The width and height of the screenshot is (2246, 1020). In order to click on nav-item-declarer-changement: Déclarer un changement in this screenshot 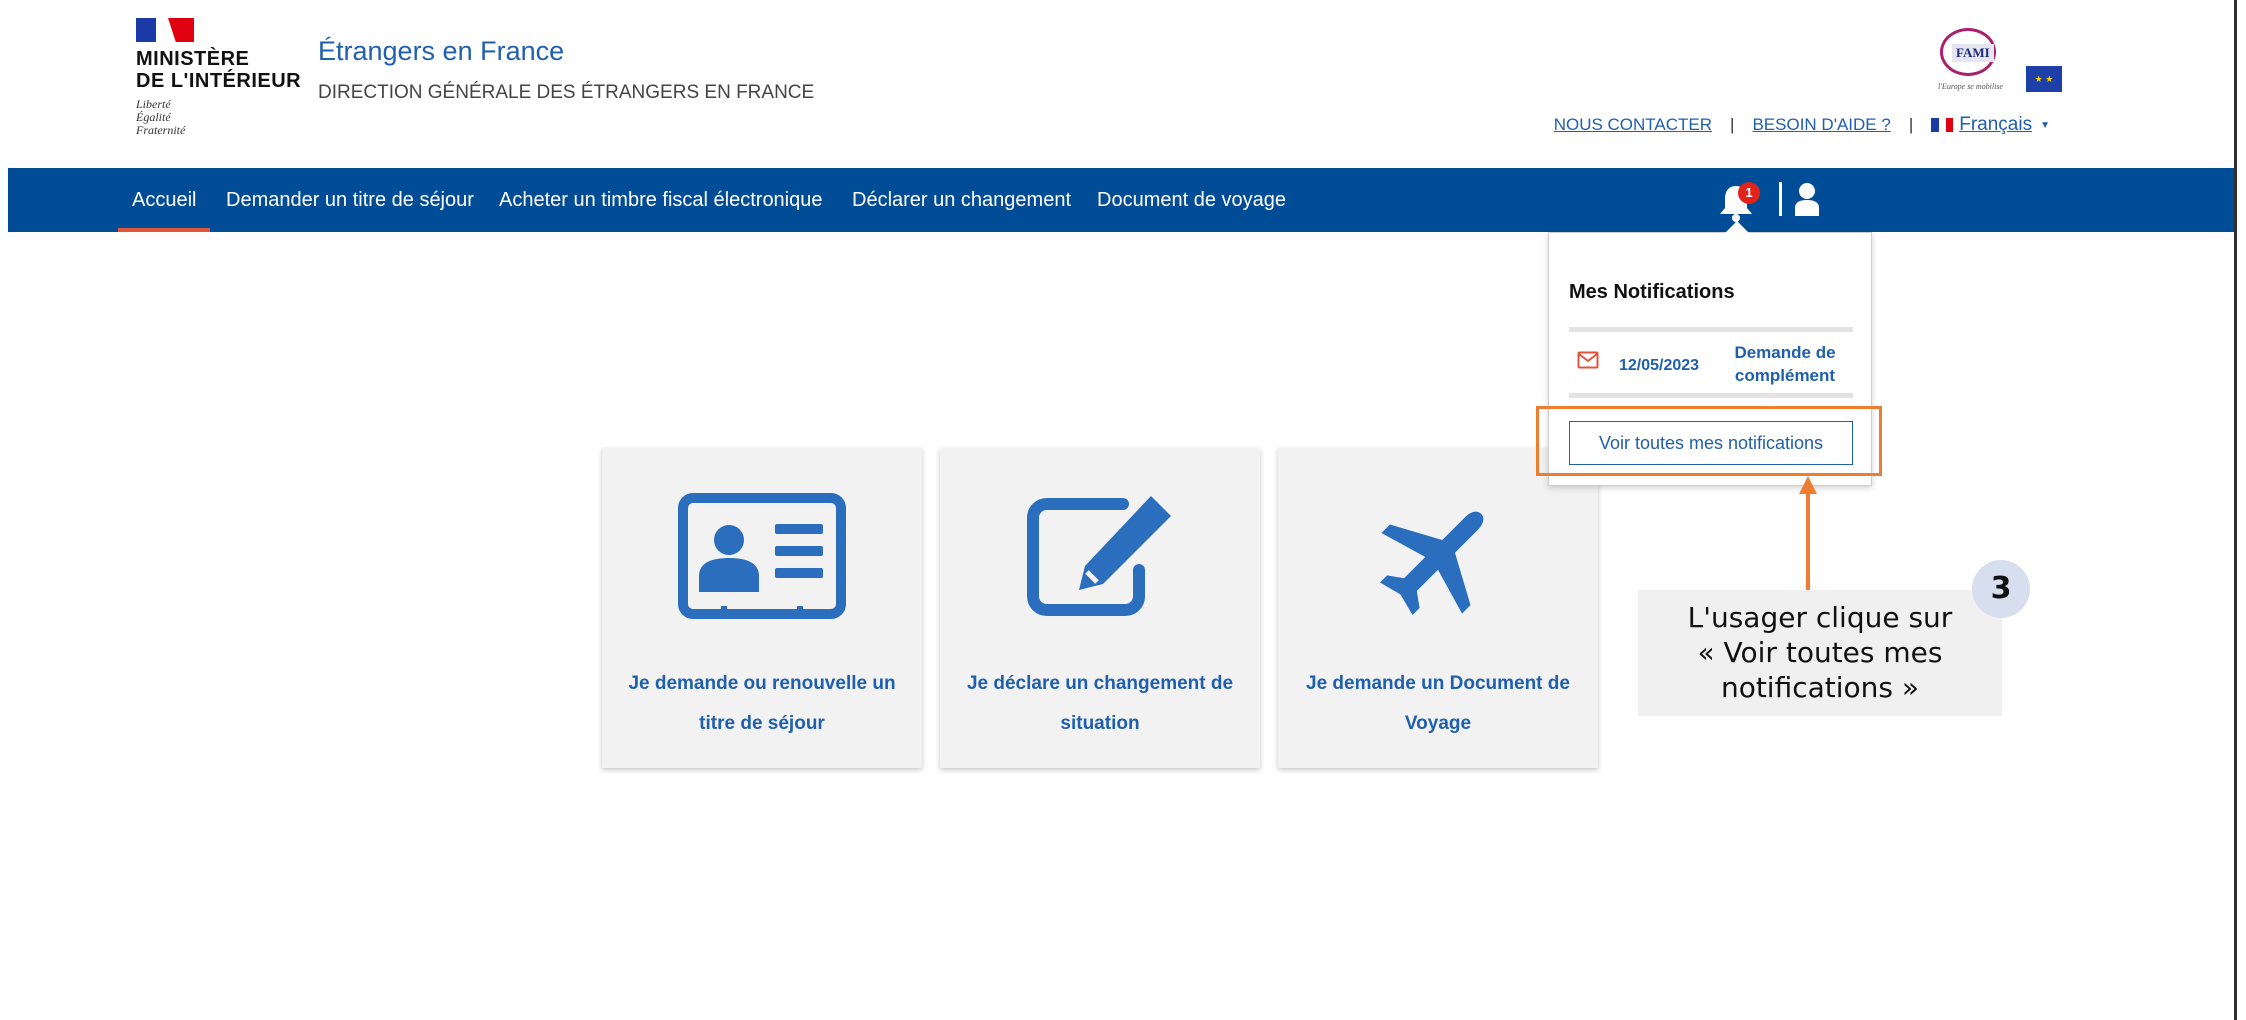, I will do `click(961, 200)`.